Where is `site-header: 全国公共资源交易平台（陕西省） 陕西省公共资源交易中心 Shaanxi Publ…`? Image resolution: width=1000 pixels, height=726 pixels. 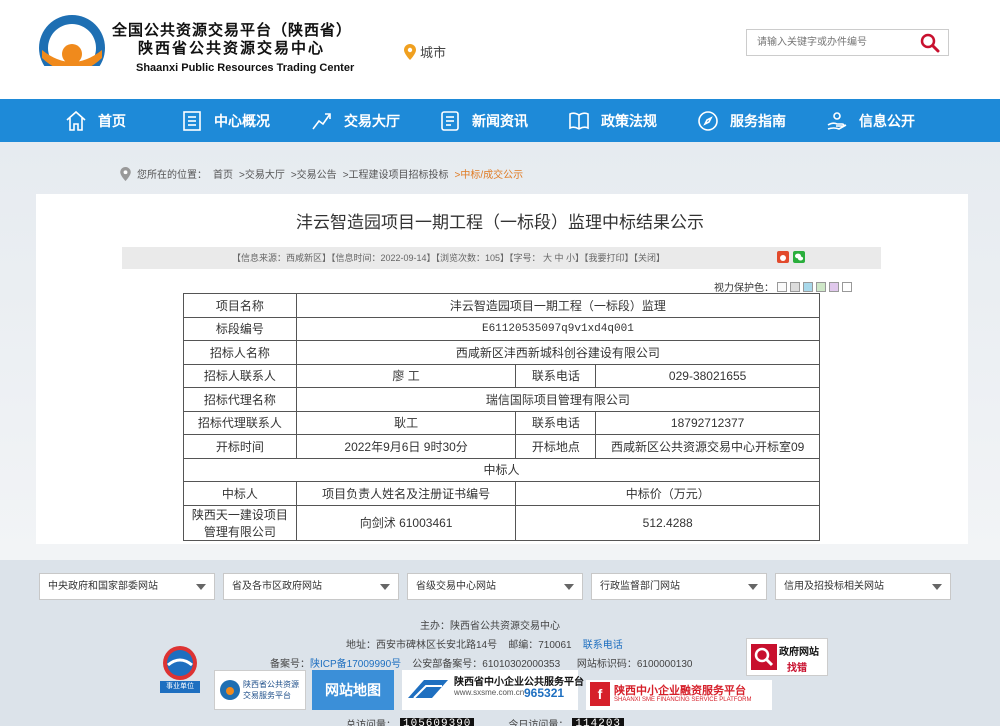 site-header: 全国公共资源交易平台（陕西省） 陕西省公共资源交易中心 Shaanxi Publ… is located at coordinates (500, 49).